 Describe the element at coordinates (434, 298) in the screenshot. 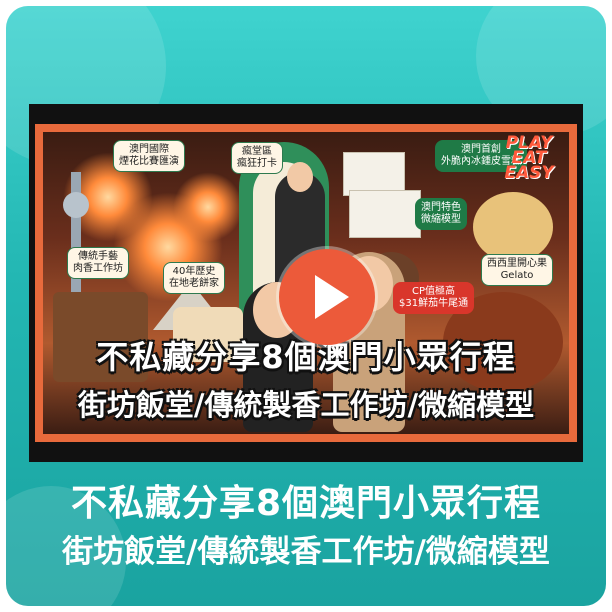

I see `tag-oxtail: CP值極高 $31鮮茄牛尾通` at that location.